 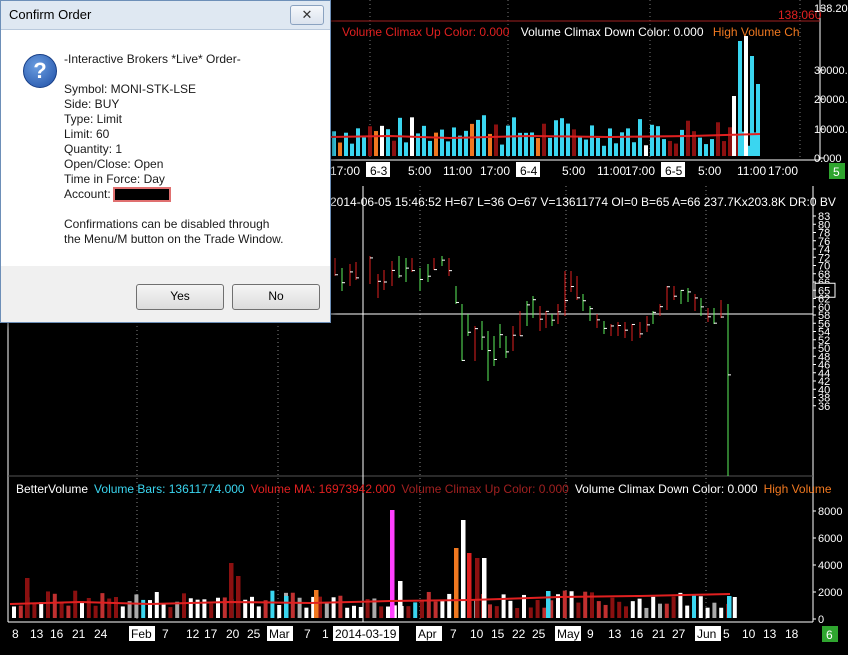 What do you see at coordinates (276, 297) in the screenshot?
I see `no-button: No` at bounding box center [276, 297].